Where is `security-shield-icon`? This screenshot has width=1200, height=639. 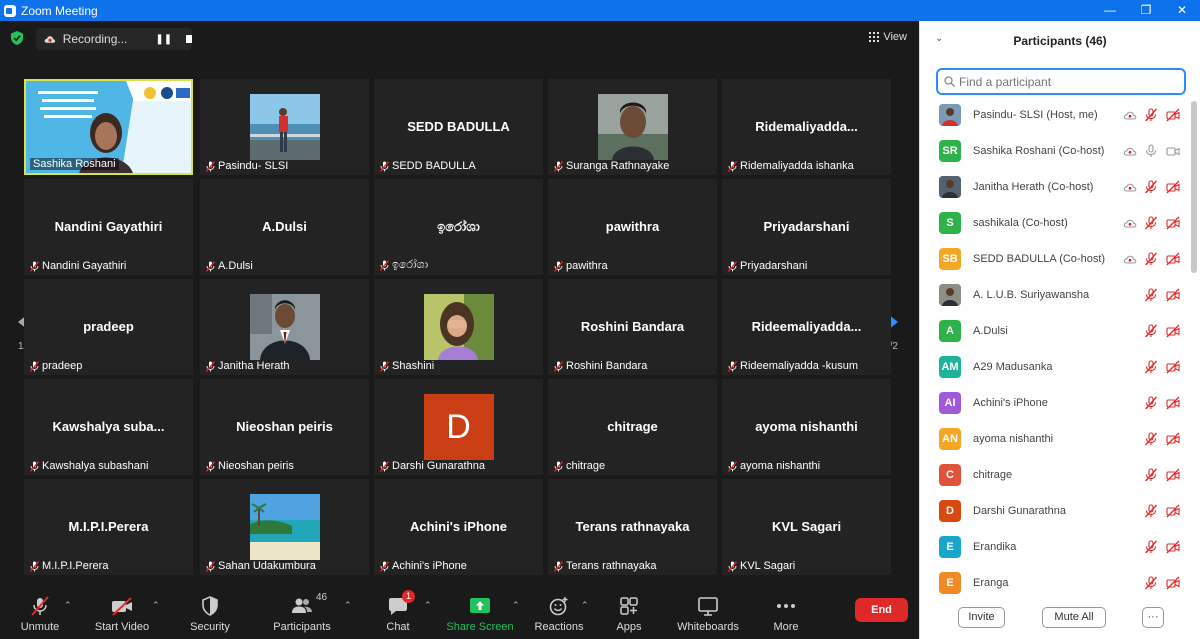 security-shield-icon is located at coordinates (17, 38).